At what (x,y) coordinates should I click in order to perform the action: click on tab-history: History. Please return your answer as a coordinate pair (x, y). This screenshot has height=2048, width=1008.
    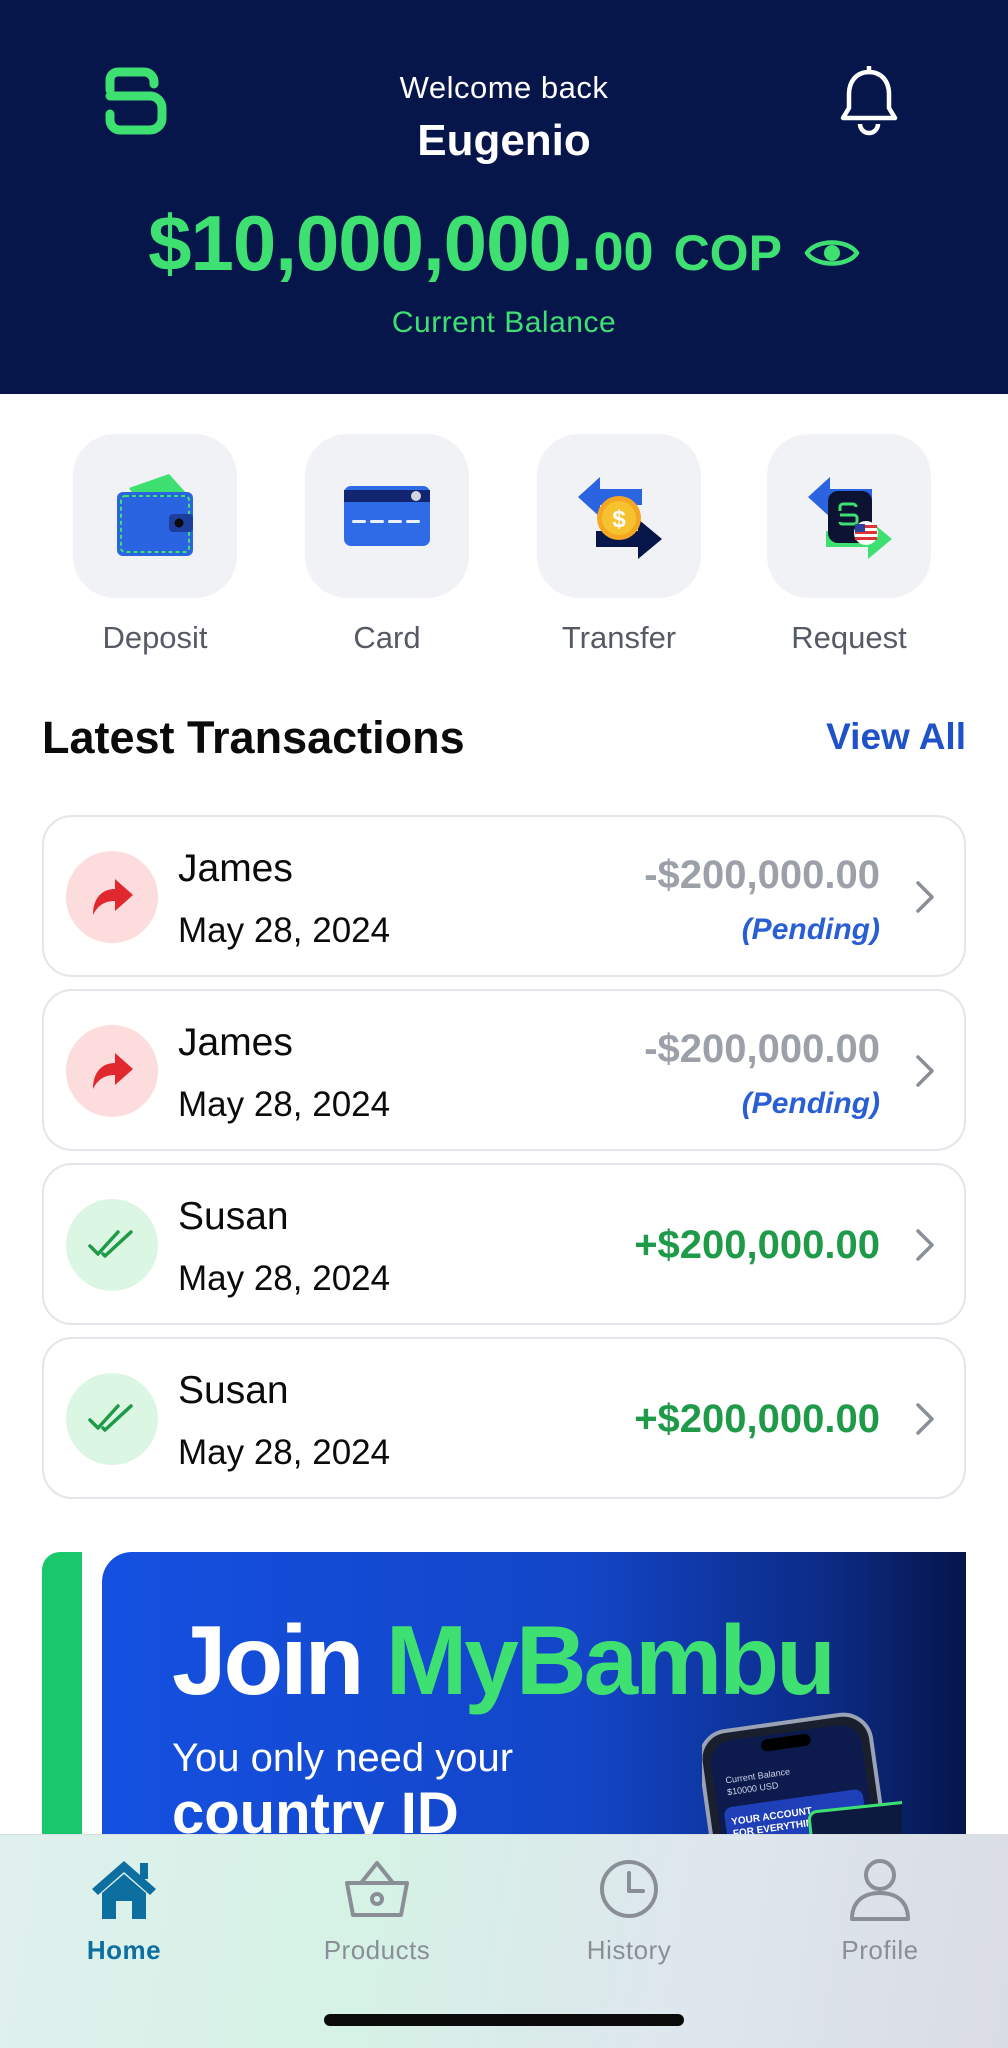
    Looking at the image, I should click on (629, 1910).